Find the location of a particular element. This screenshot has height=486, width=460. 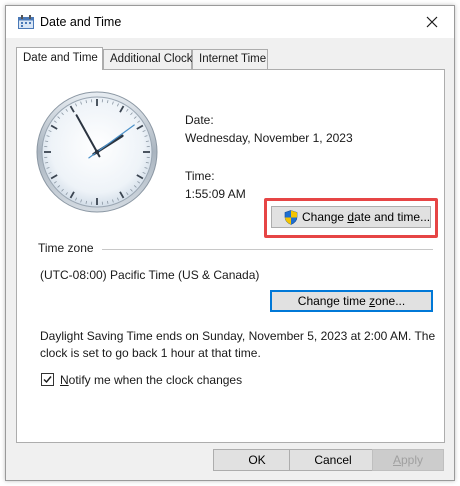

notify-checkbox is located at coordinates (47, 379).